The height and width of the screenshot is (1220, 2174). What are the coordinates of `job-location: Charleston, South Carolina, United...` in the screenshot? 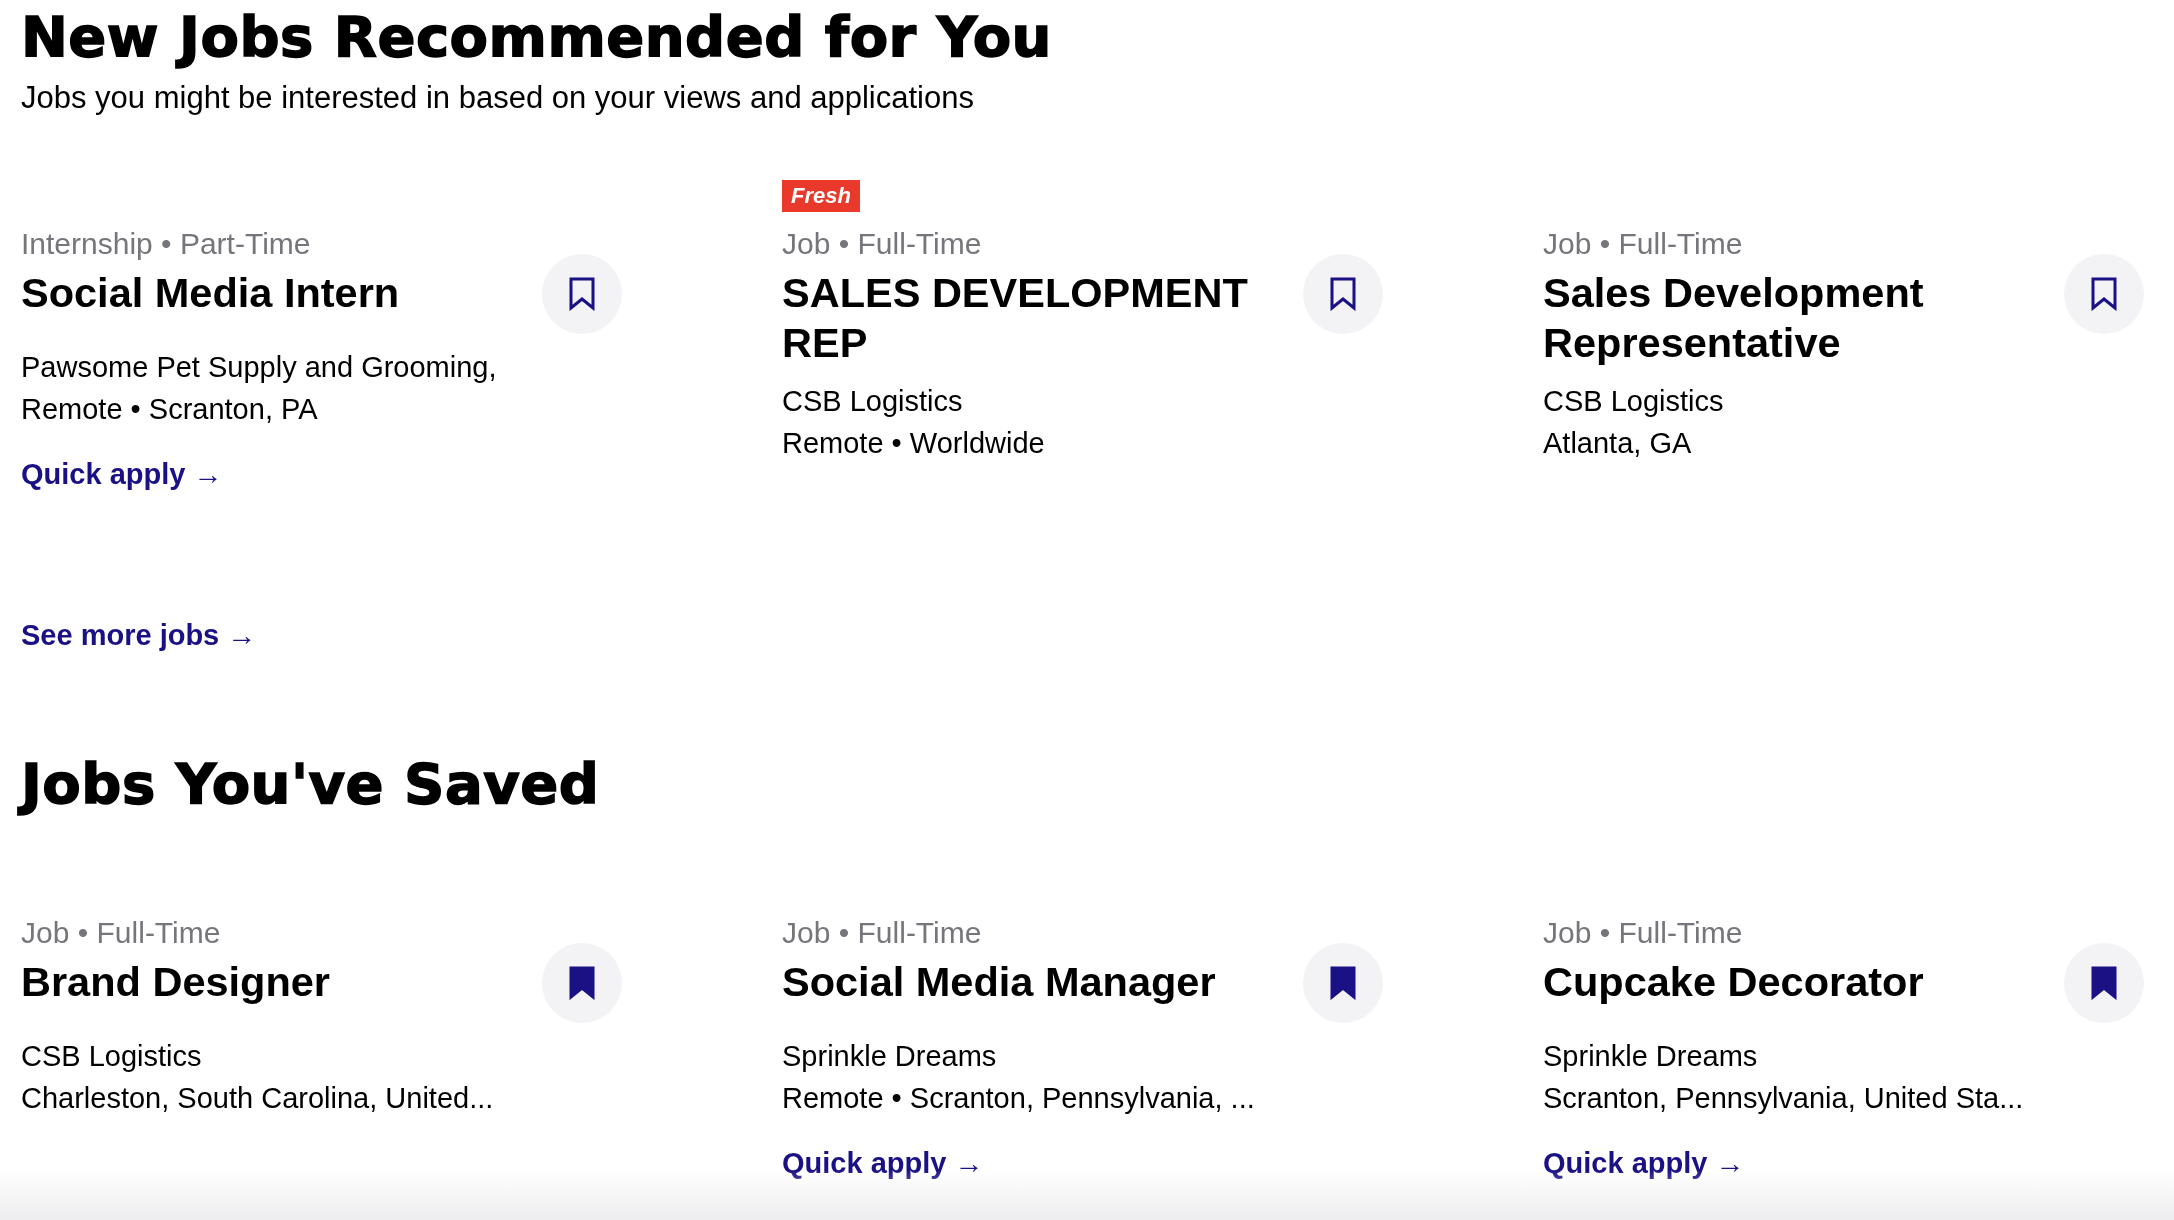 It's located at (257, 1098).